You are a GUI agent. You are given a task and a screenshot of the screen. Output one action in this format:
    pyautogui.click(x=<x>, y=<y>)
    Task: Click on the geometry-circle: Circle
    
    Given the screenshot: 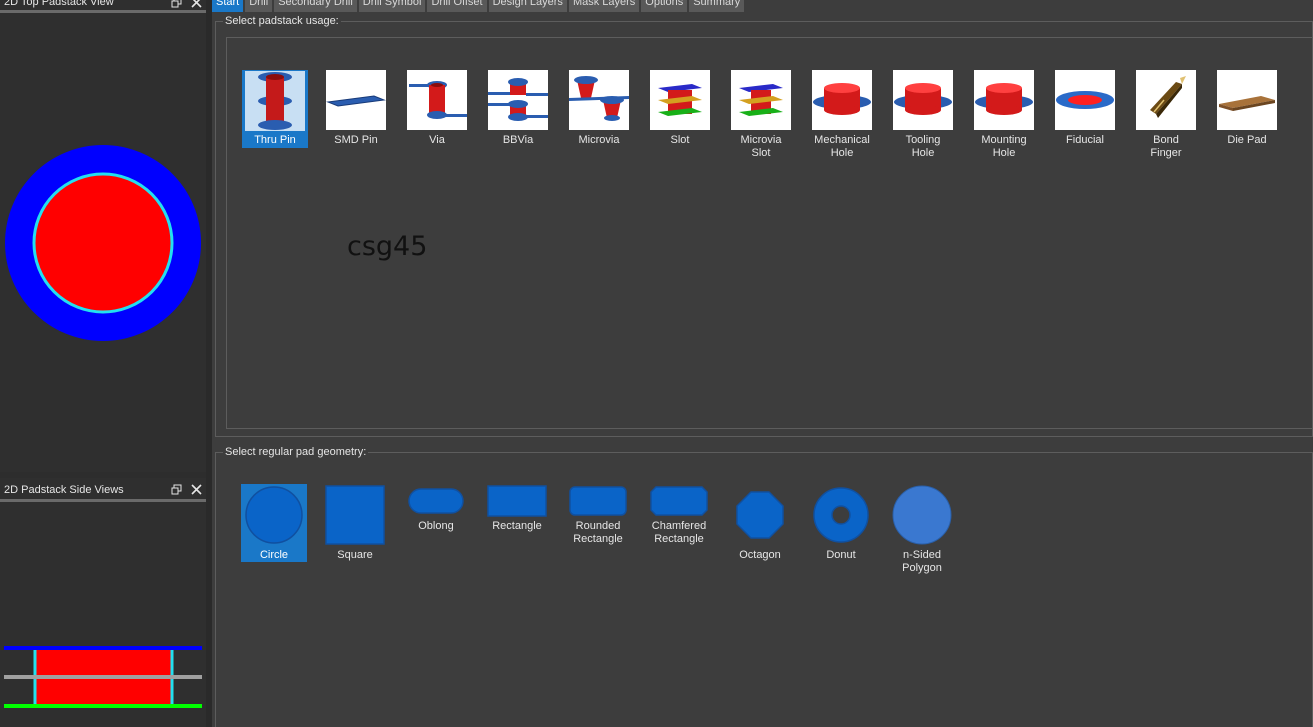 What is the action you would take?
    pyautogui.click(x=274, y=523)
    